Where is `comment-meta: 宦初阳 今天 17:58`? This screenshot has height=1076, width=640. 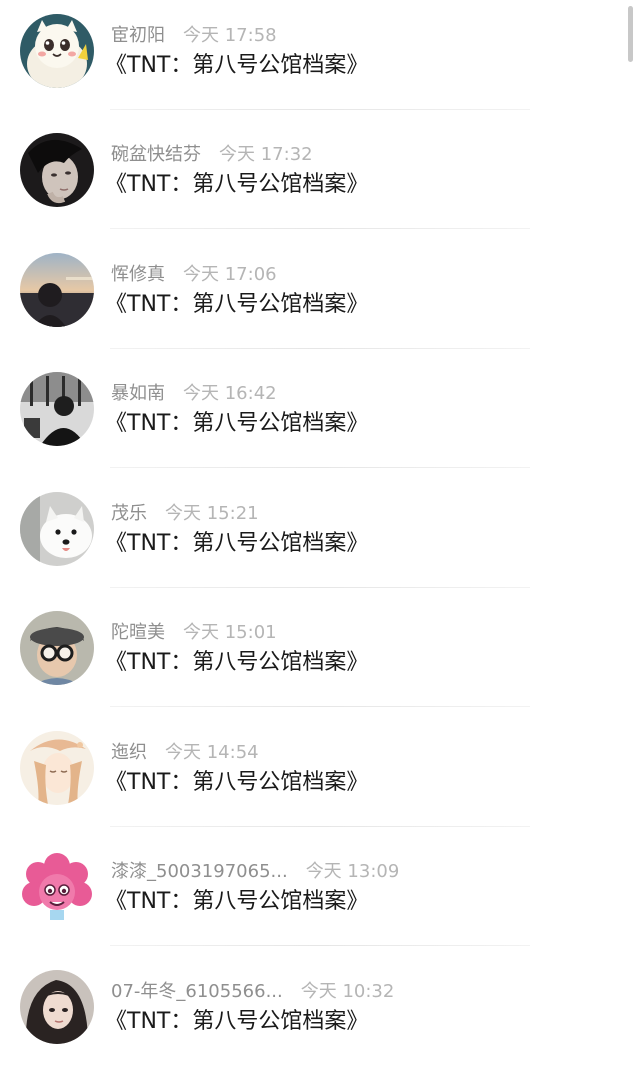
comment-meta: 宦初阳 今天 17:58 is located at coordinates (194, 36).